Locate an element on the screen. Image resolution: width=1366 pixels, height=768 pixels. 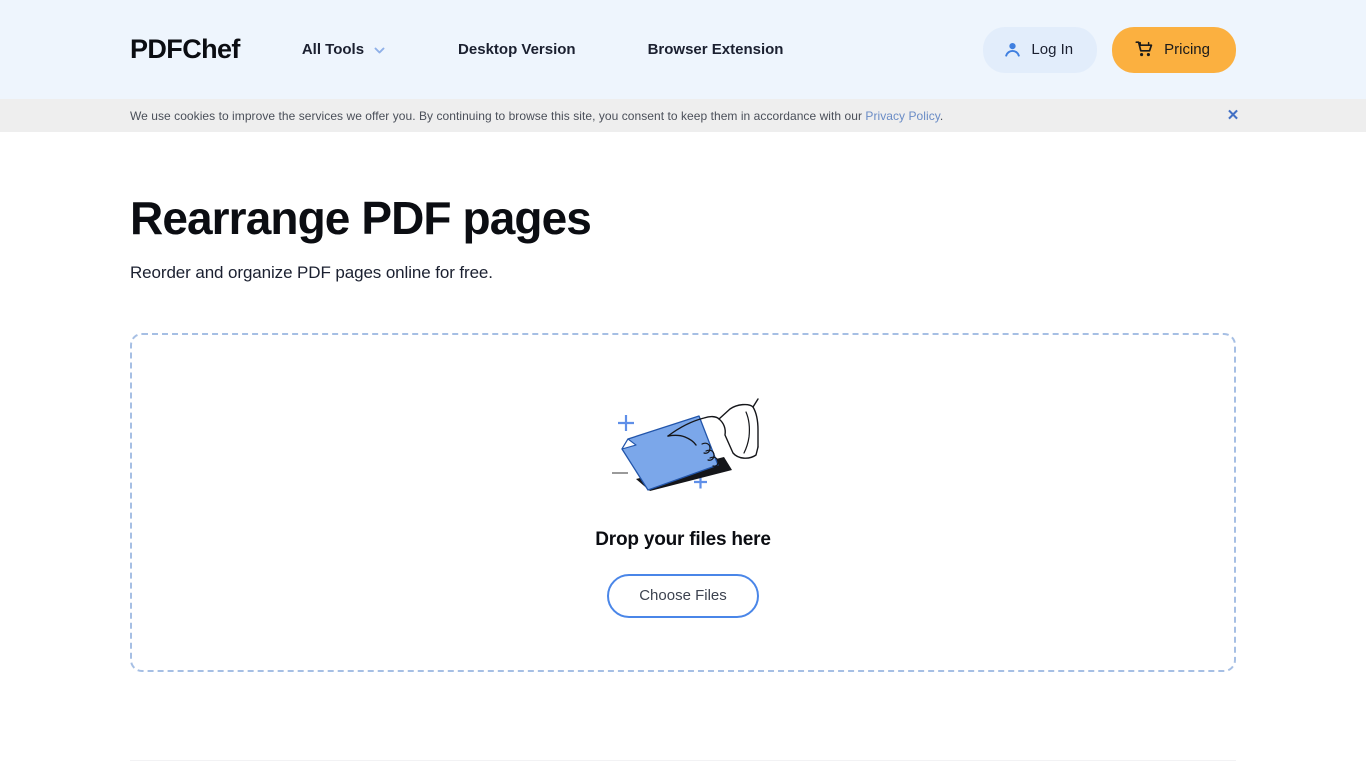
nav-item-label: All Tools is located at coordinates (333, 49).